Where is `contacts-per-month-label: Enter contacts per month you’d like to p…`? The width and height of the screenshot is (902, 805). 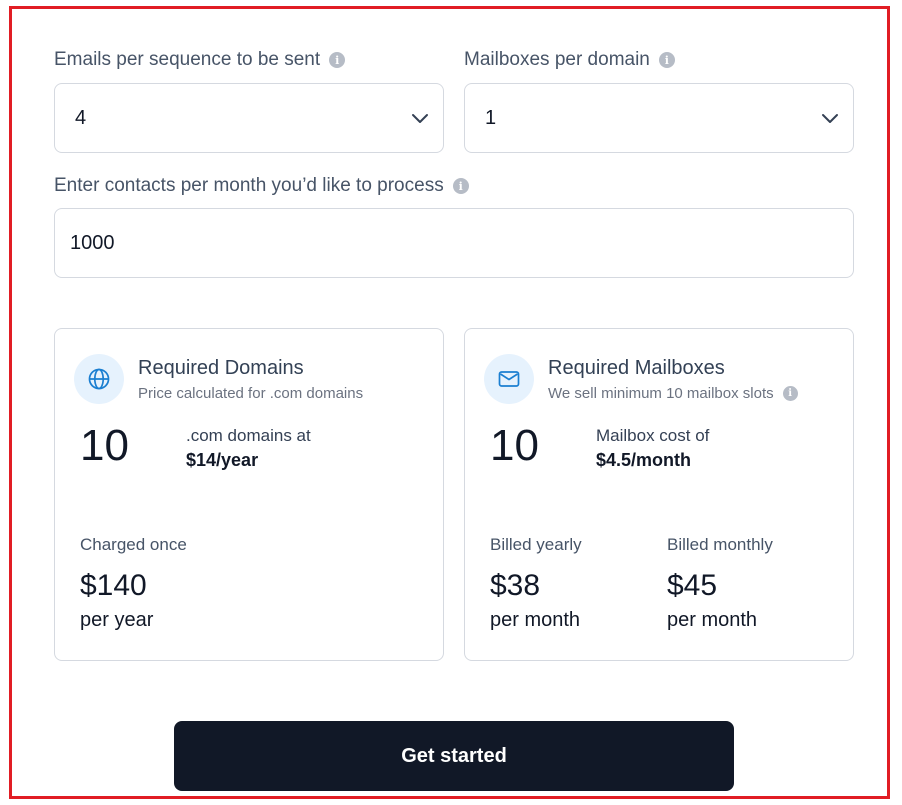 contacts-per-month-label: Enter contacts per month you’d like to p… is located at coordinates (261, 186).